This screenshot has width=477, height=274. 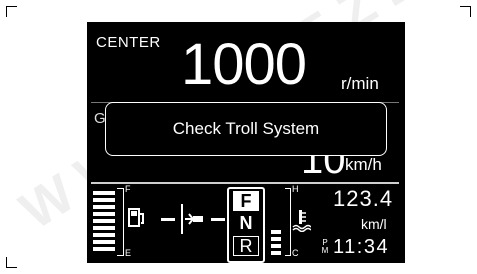 What do you see at coordinates (244, 64) in the screenshot?
I see `rpm-value: 1000` at bounding box center [244, 64].